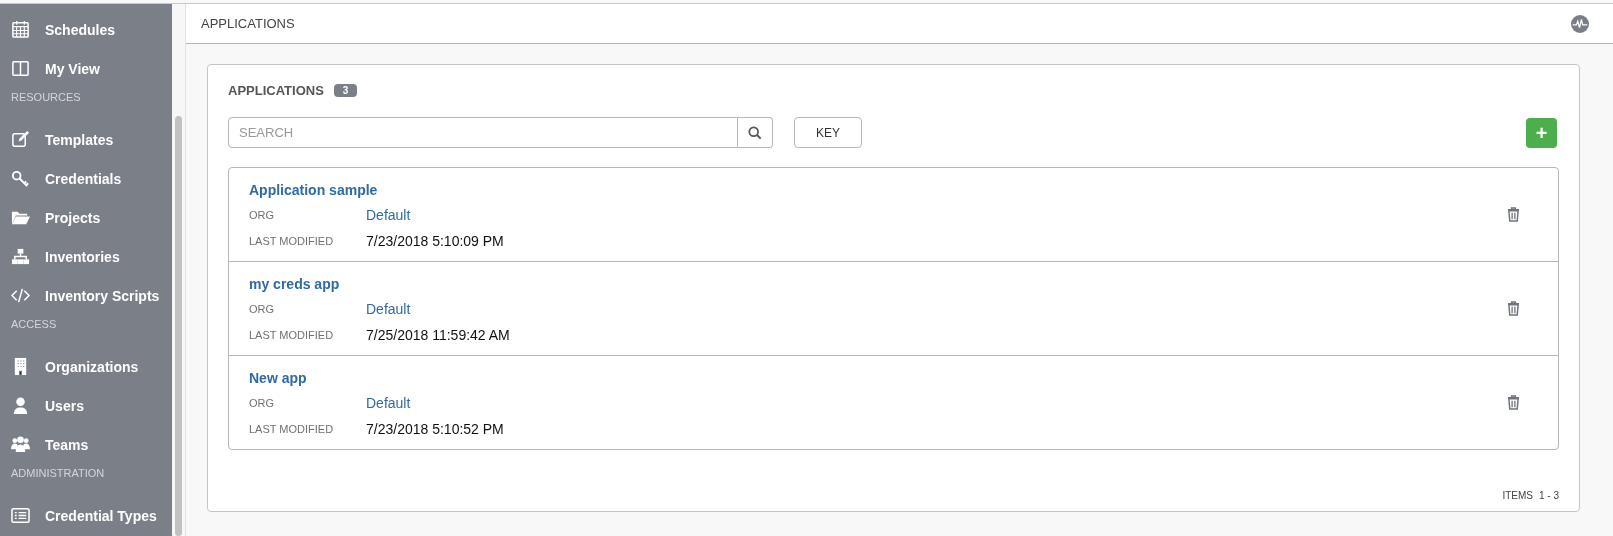 The width and height of the screenshot is (1613, 536). What do you see at coordinates (58, 473) in the screenshot?
I see `section-heading: ADMINISTRATION` at bounding box center [58, 473].